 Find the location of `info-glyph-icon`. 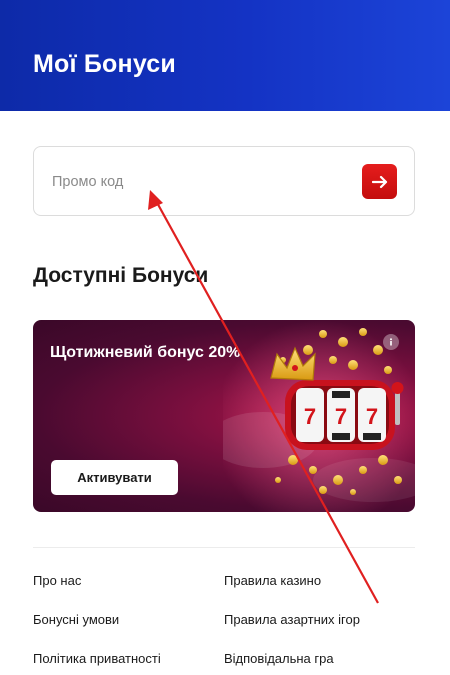

info-glyph-icon is located at coordinates (391, 342).